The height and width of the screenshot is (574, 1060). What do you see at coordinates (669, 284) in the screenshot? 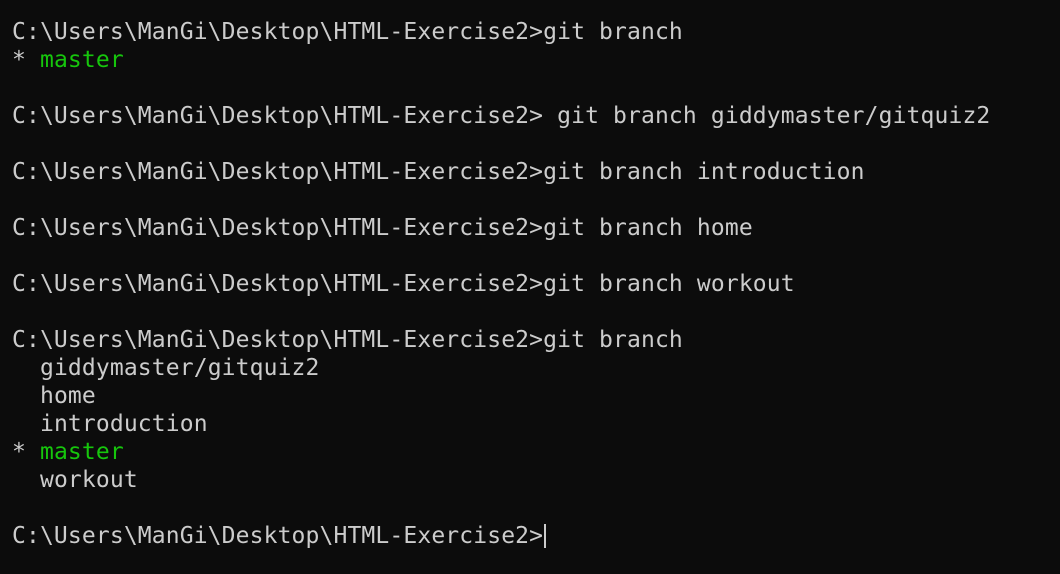
I see `command-text: git branch workout` at bounding box center [669, 284].